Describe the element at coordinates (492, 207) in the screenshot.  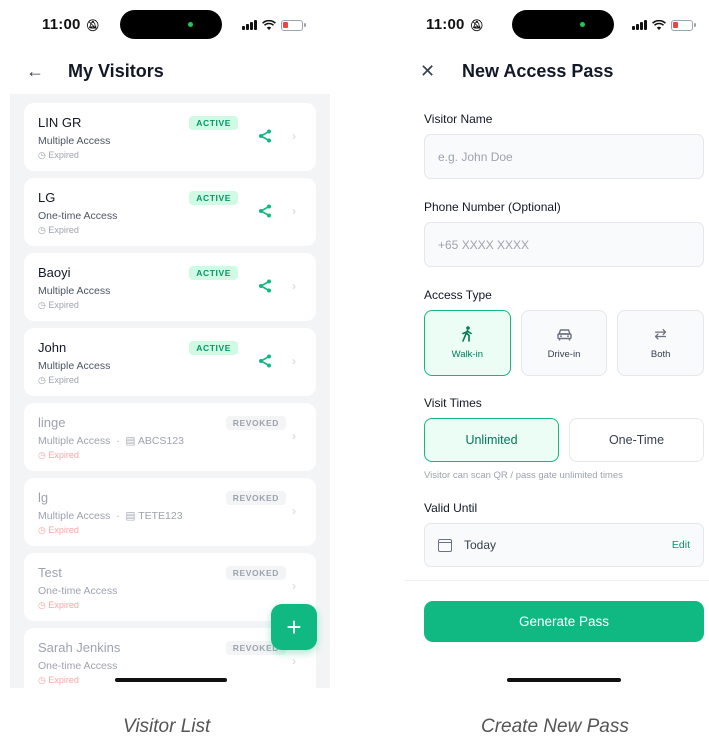
I see `phone-number-label: Phone Number (Optional)` at that location.